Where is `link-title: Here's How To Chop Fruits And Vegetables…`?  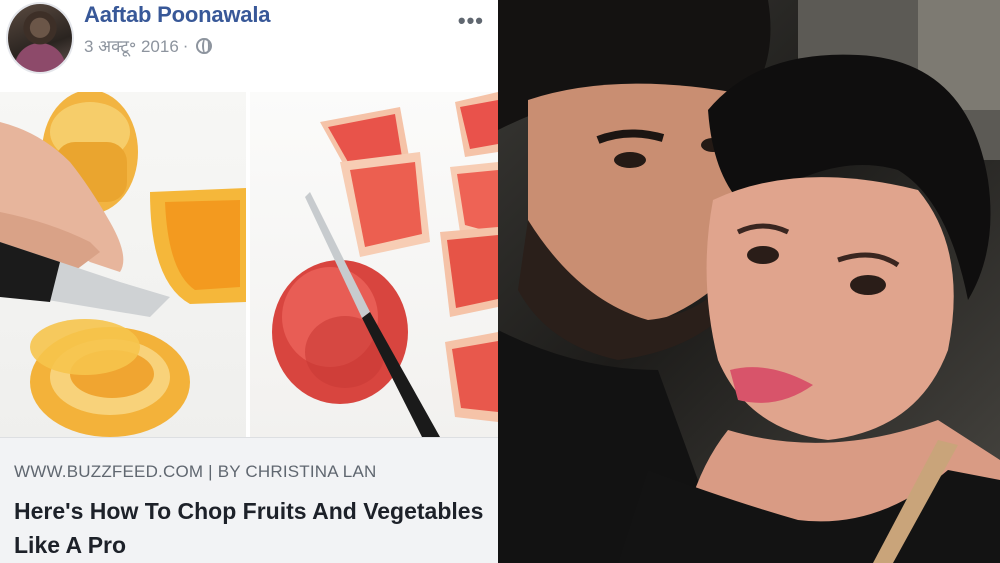
link-title: Here's How To Chop Fruits And Vegetables… is located at coordinates (249, 528).